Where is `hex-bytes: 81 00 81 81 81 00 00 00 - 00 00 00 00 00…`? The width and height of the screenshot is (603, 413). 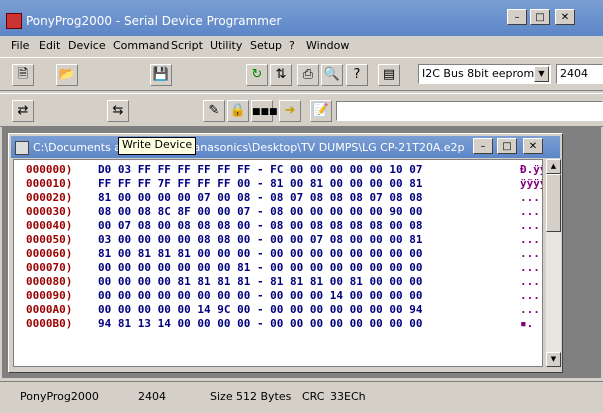
hex-bytes: 81 00 81 81 81 00 00 00 - 00 00 00 00 00… is located at coordinates (260, 253).